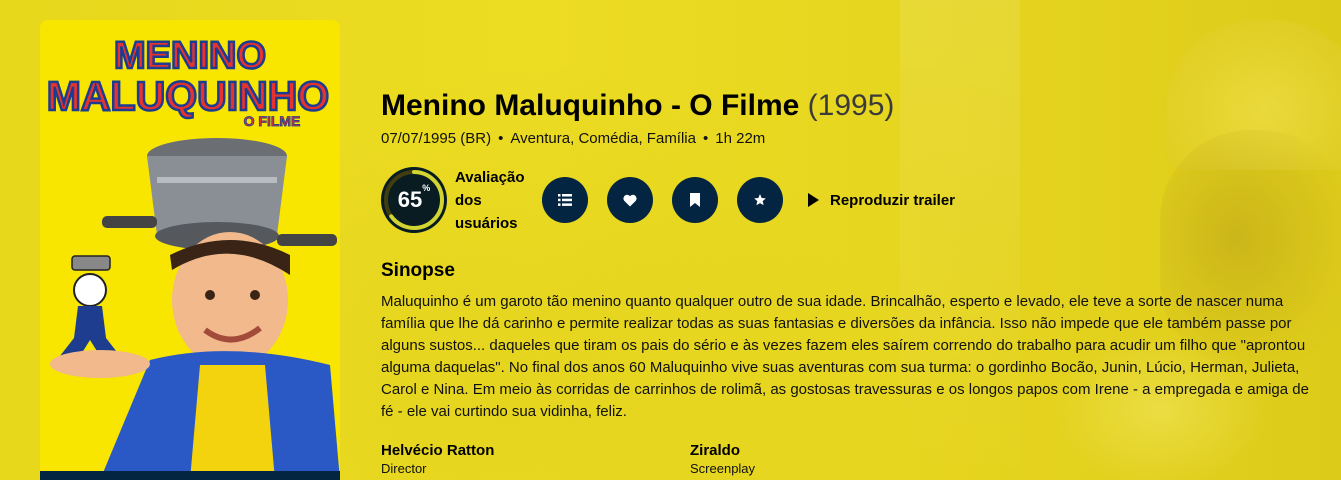 The image size is (1341, 480). Describe the element at coordinates (851, 105) in the screenshot. I see `release-year: (1995)` at that location.